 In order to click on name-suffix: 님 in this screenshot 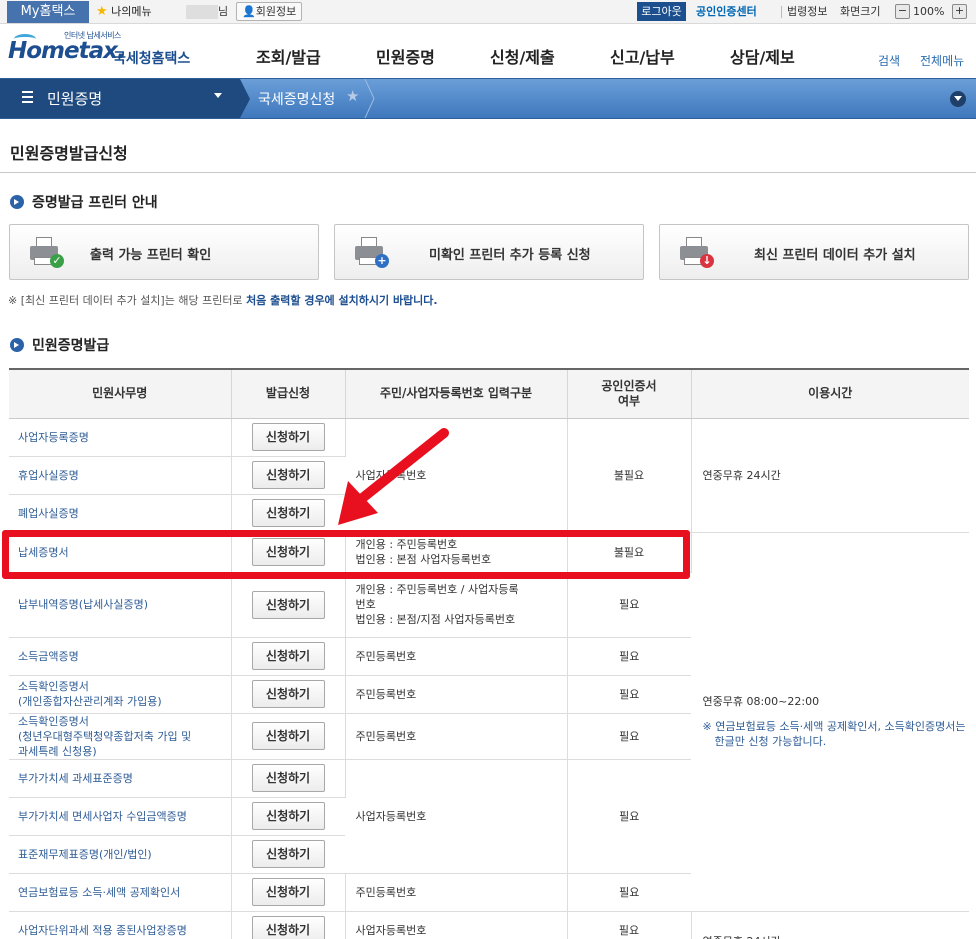, I will do `click(223, 11)`.